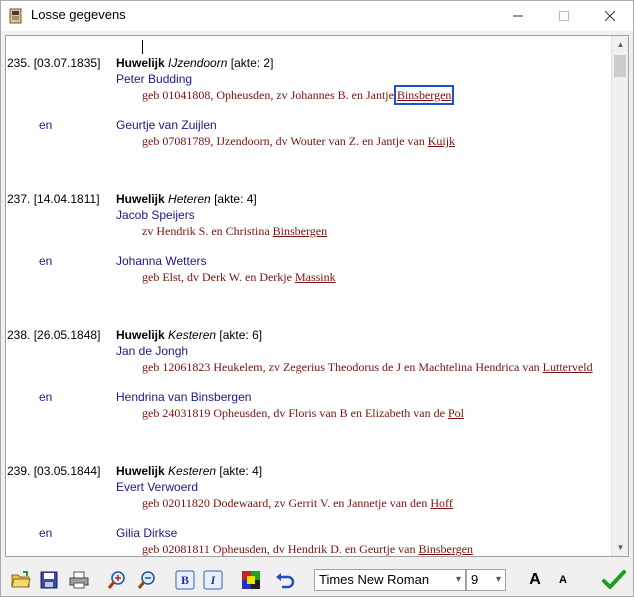 This screenshot has height=597, width=634. I want to click on person-name: Peter Budding, so click(154, 79).